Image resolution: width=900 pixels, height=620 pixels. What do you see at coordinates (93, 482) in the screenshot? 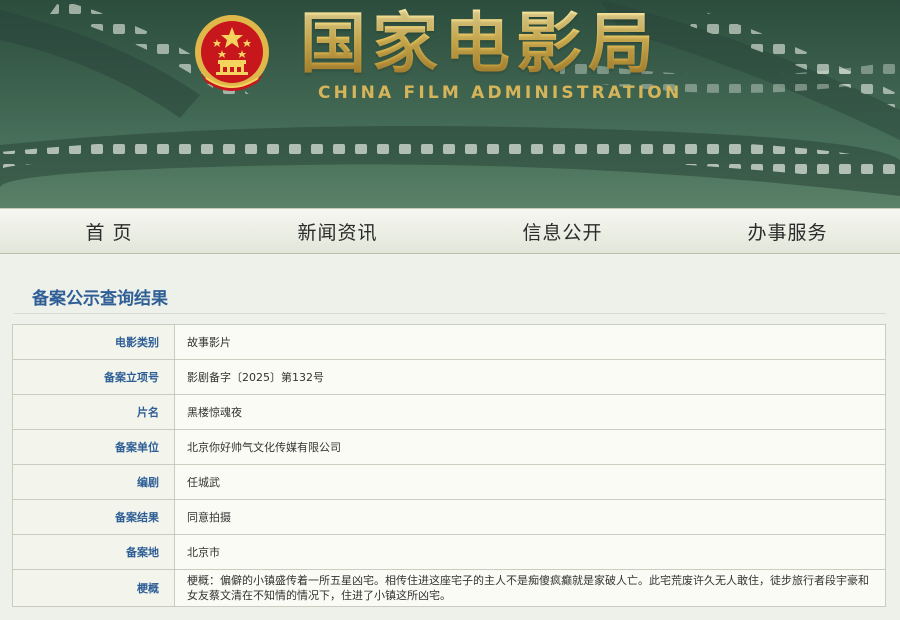
I see `row-label: 编剧` at bounding box center [93, 482].